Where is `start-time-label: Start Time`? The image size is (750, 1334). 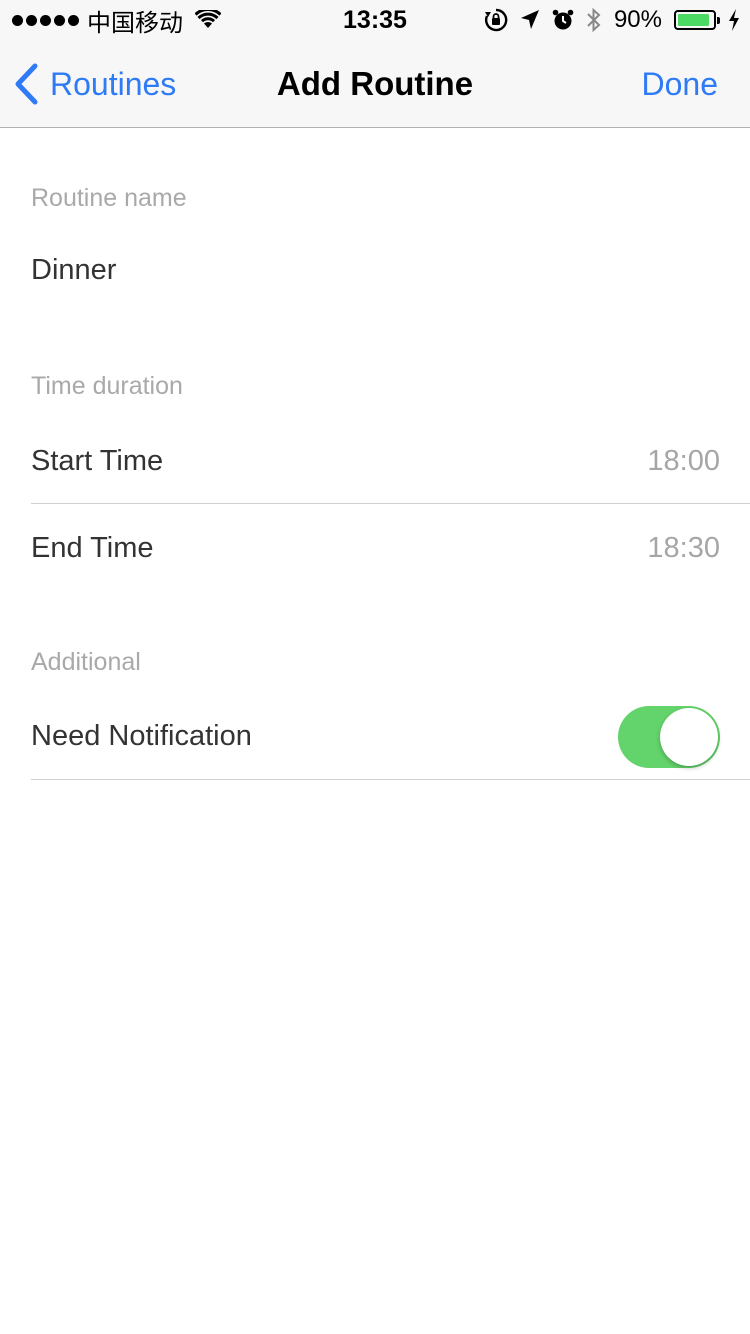
start-time-label: Start Time is located at coordinates (97, 461).